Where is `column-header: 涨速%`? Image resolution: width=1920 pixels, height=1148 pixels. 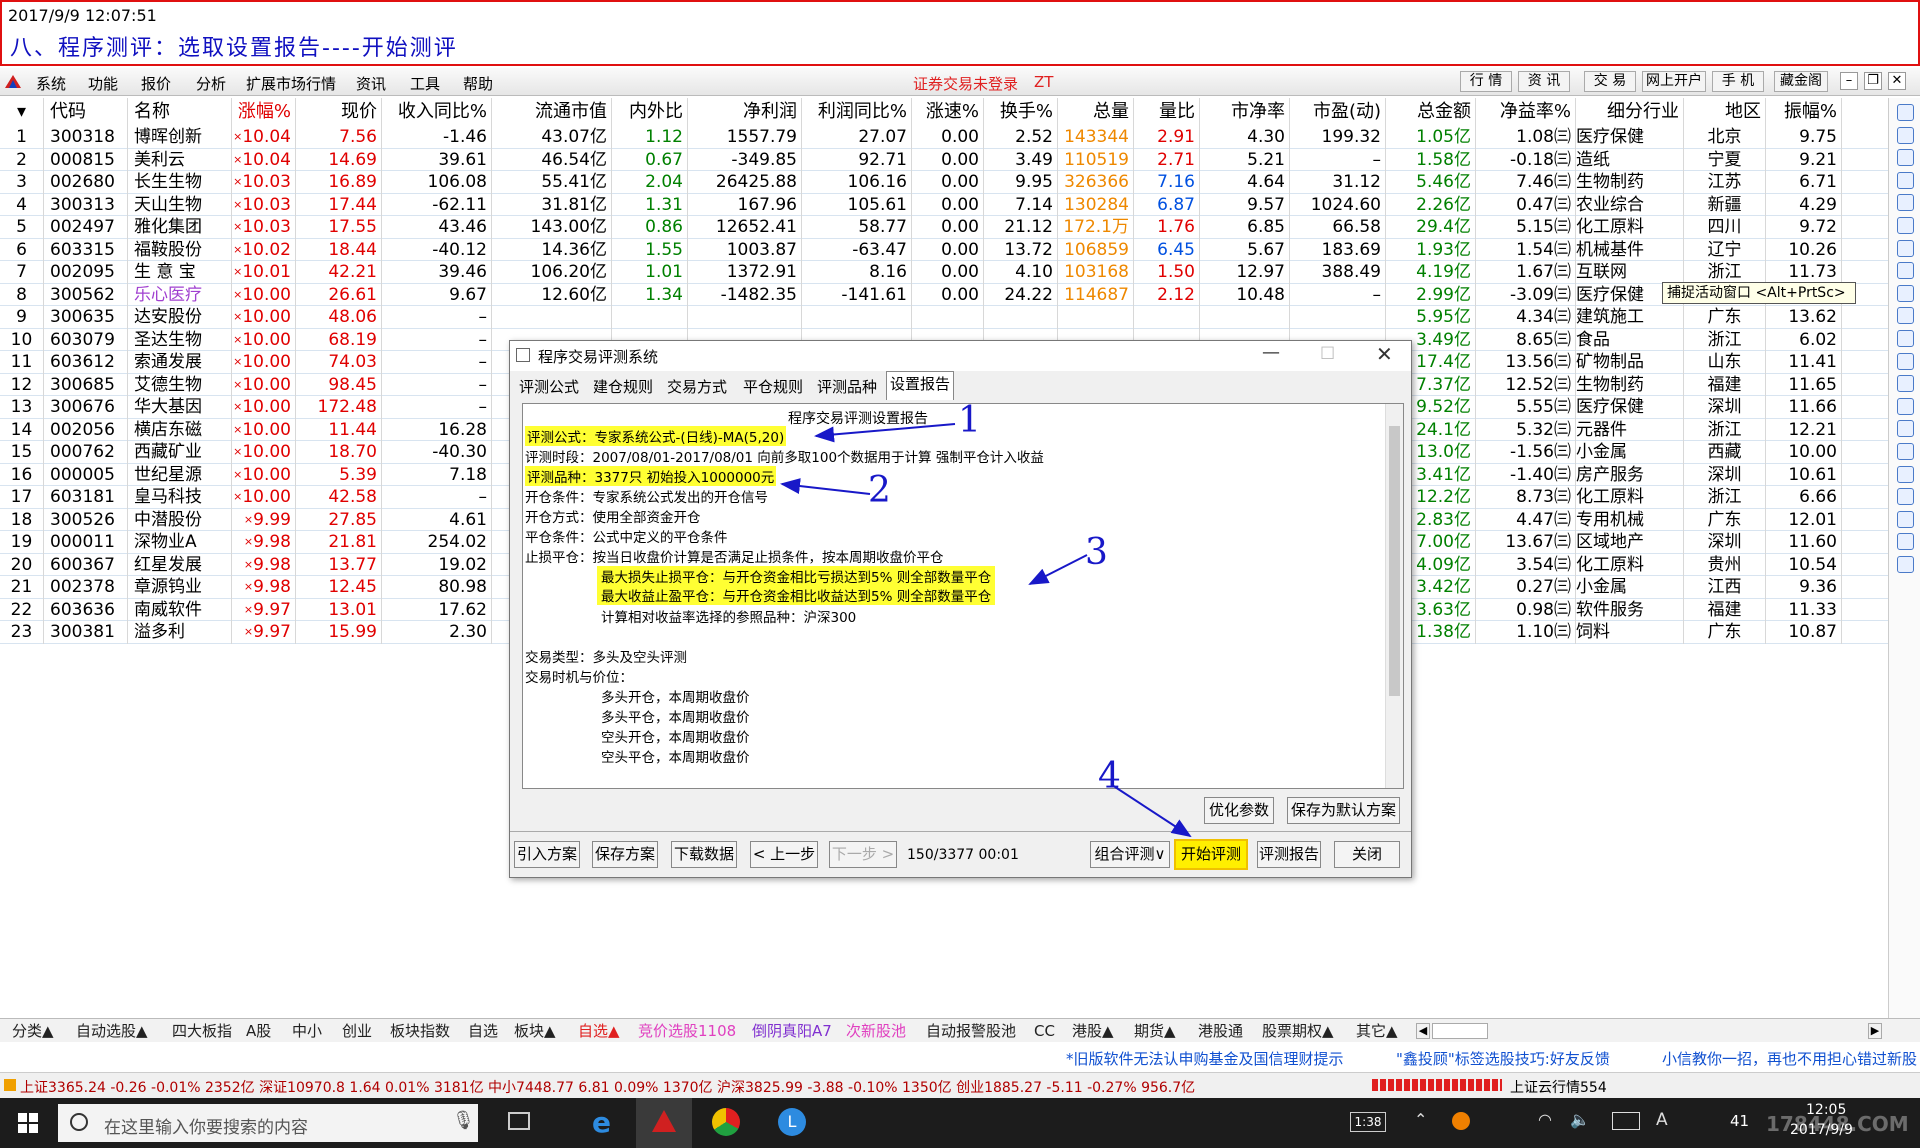
column-header: 涨速% is located at coordinates (948, 112).